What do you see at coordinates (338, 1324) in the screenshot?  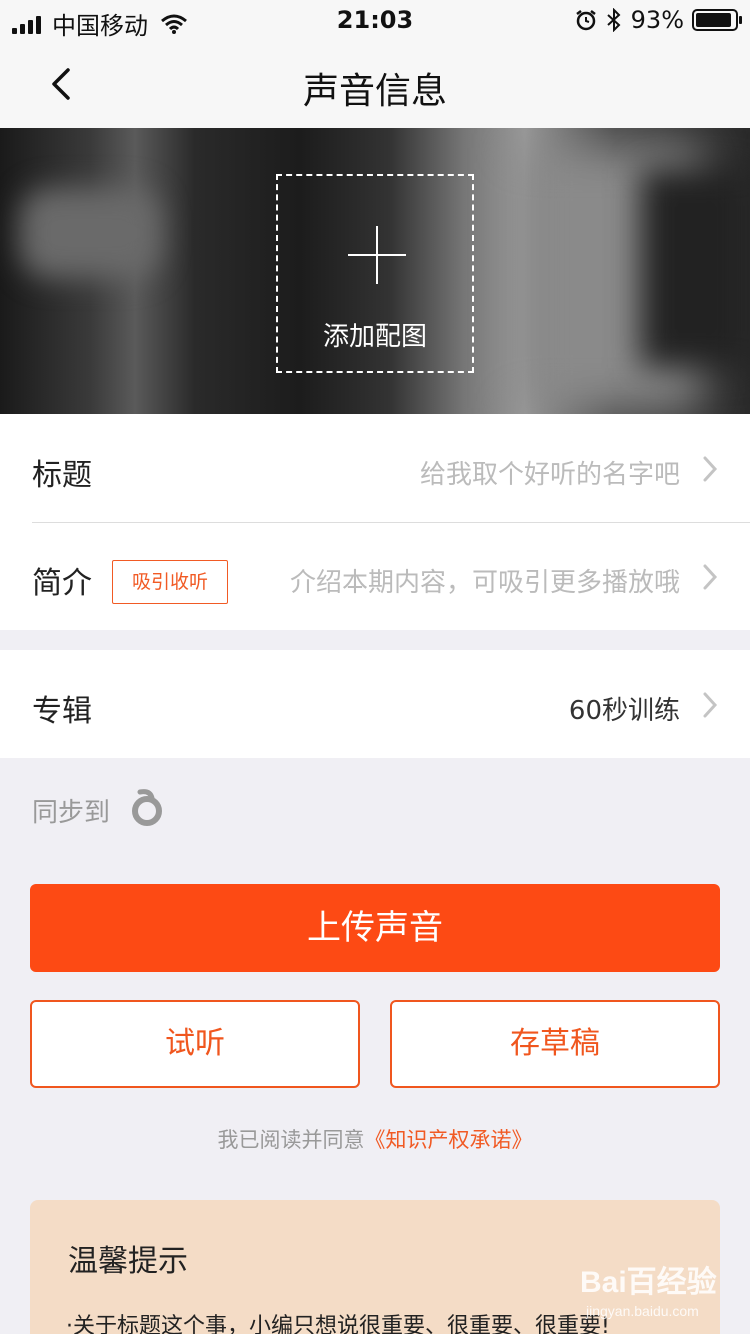 I see `tips-text: ·关于标题这个事，小编只想说很重要、很重要、很重要!` at bounding box center [338, 1324].